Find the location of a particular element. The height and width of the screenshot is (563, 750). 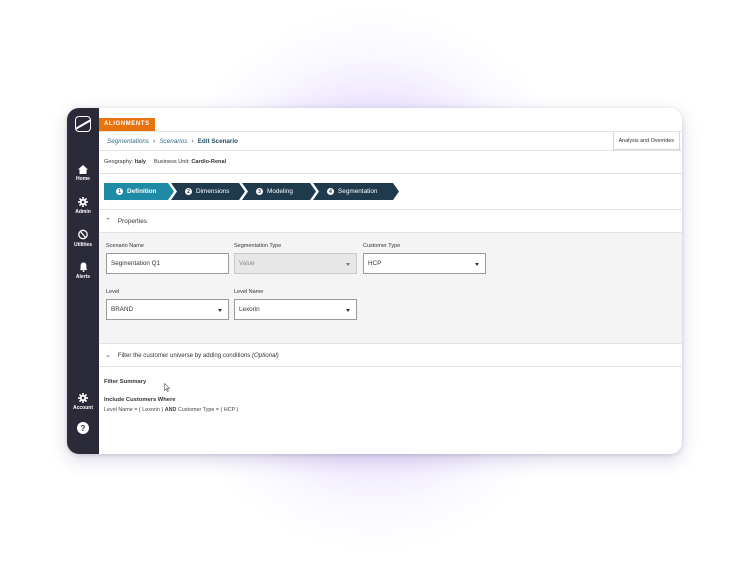

step-label: Segmentation is located at coordinates (358, 191).